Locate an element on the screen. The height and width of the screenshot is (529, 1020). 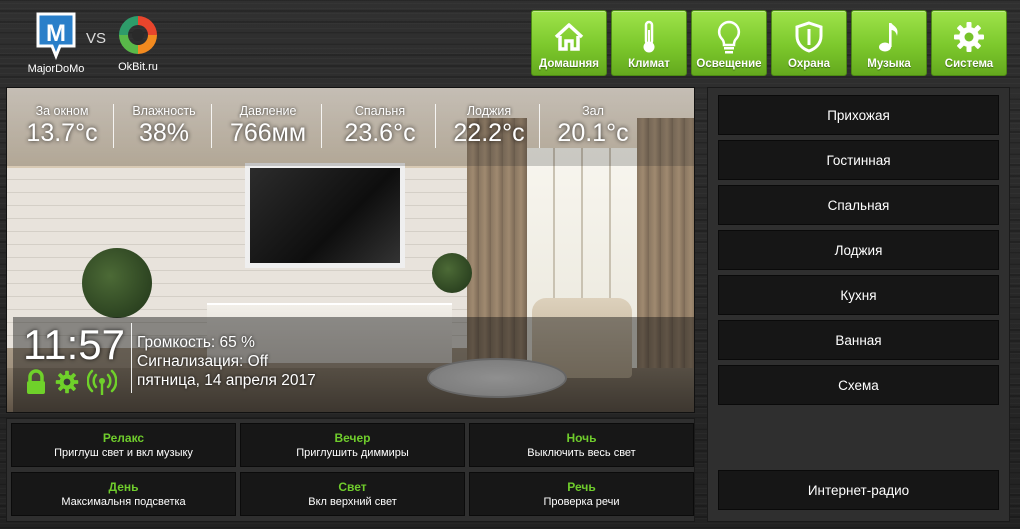
okbit-logo: OkBit.ru is located at coordinates (138, 42).